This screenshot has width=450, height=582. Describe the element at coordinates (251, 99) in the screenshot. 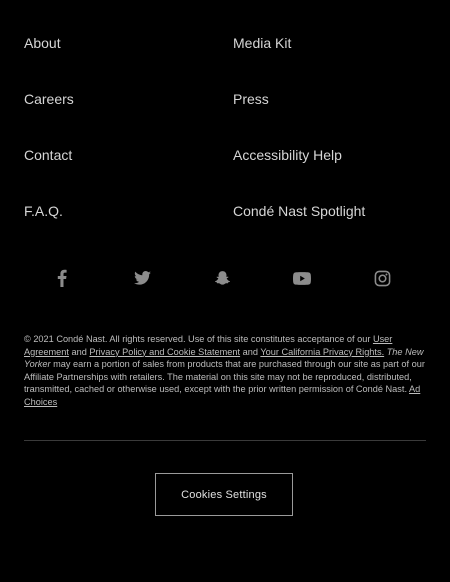

I see `footer-link-press: Press` at that location.